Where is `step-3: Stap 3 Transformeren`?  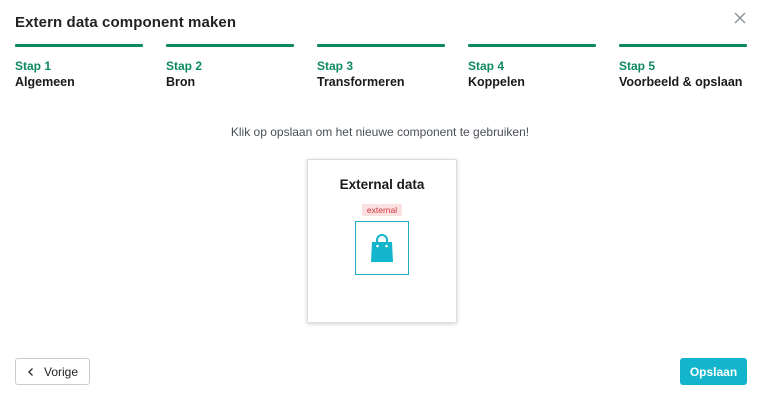 step-3: Stap 3 Transformeren is located at coordinates (381, 66).